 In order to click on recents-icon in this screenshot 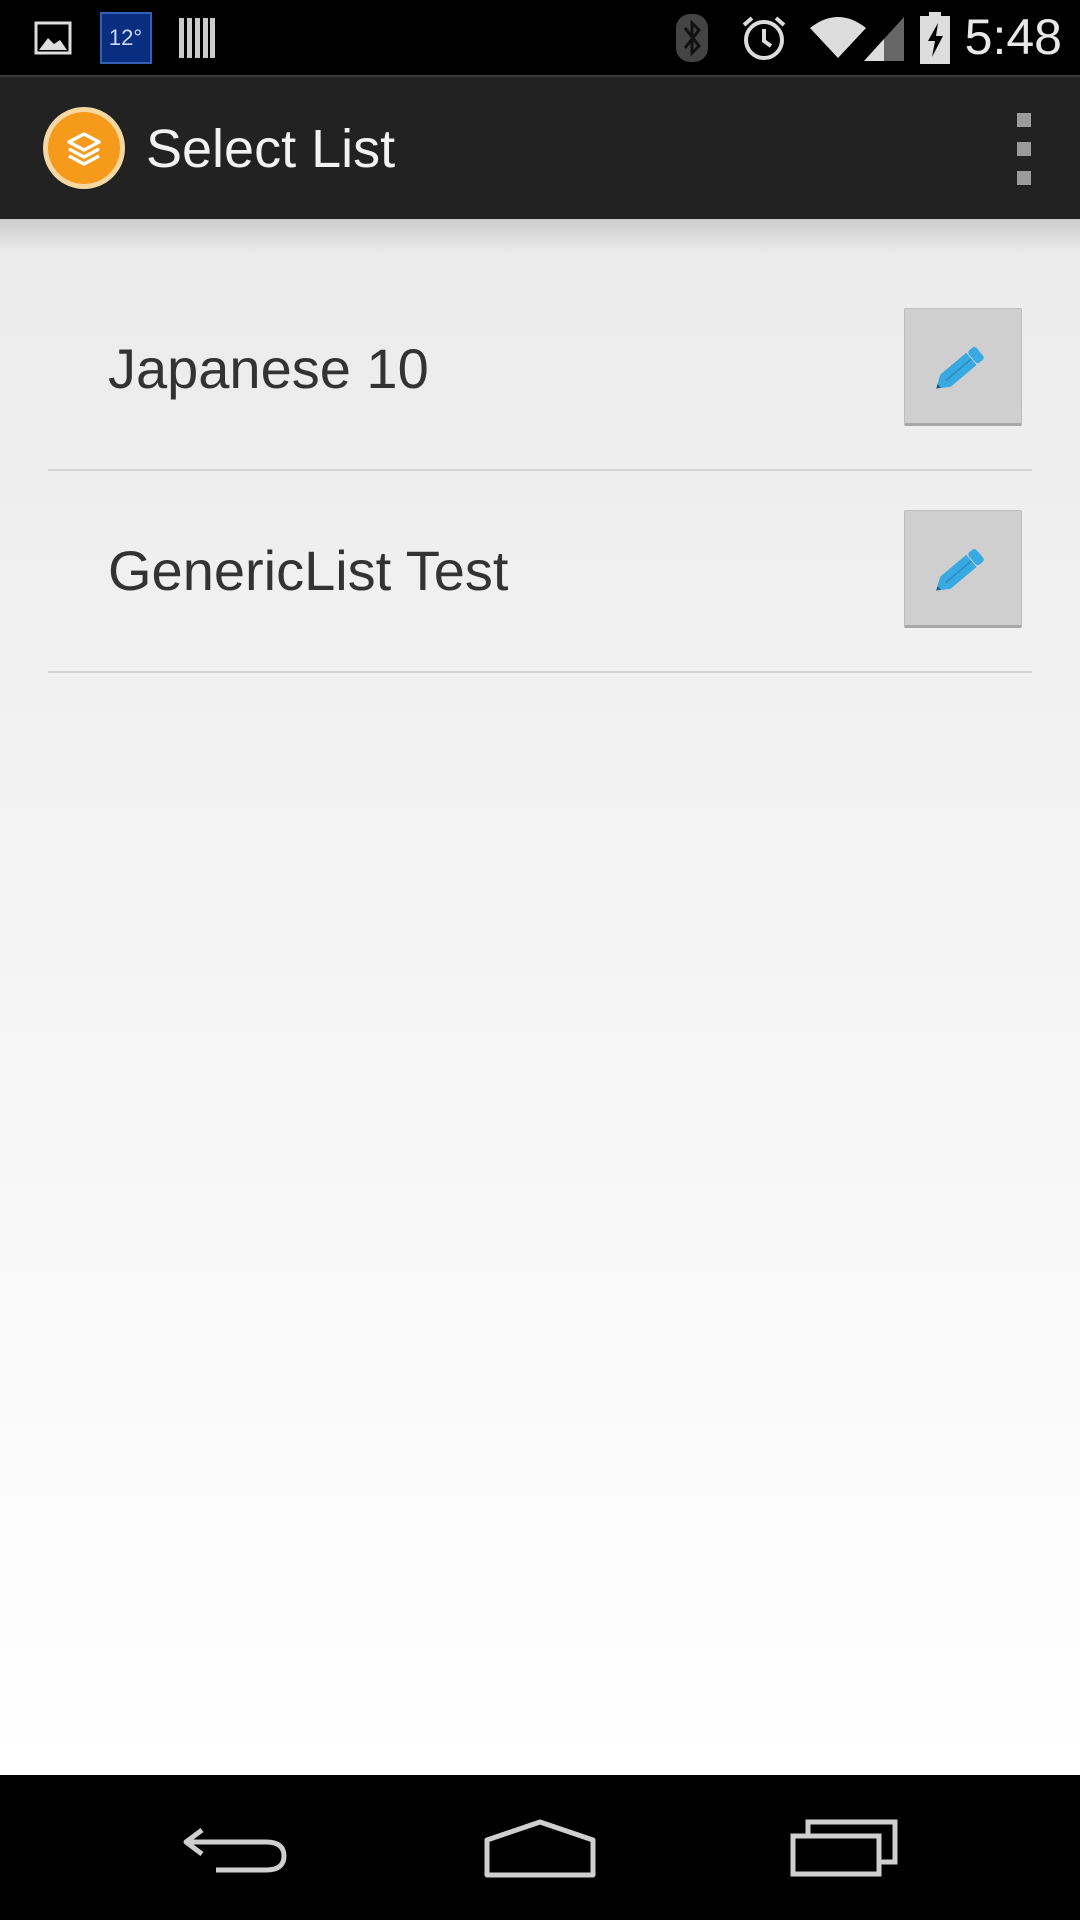, I will do `click(845, 1847)`.